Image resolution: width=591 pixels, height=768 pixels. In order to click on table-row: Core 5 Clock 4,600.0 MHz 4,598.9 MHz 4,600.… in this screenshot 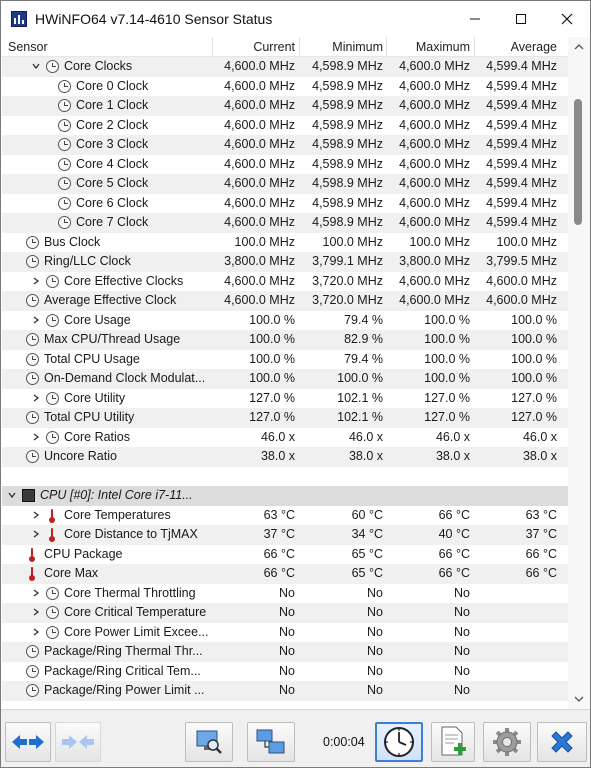, I will do `click(285, 184)`.